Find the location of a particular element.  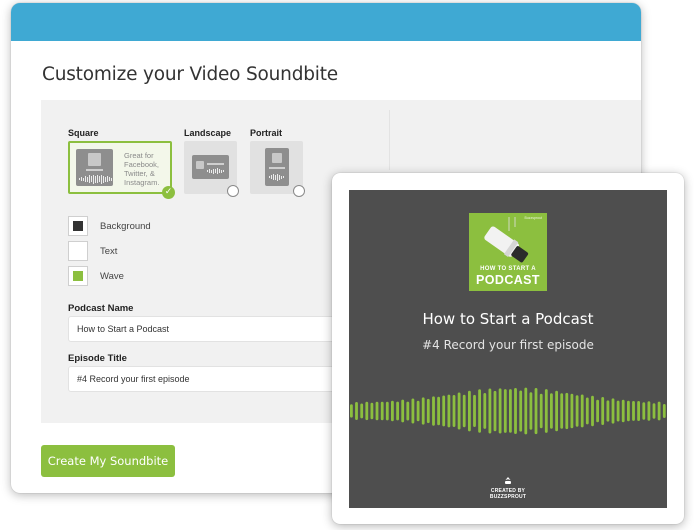

create-soundbite-button: Create My Soundbite is located at coordinates (108, 461).